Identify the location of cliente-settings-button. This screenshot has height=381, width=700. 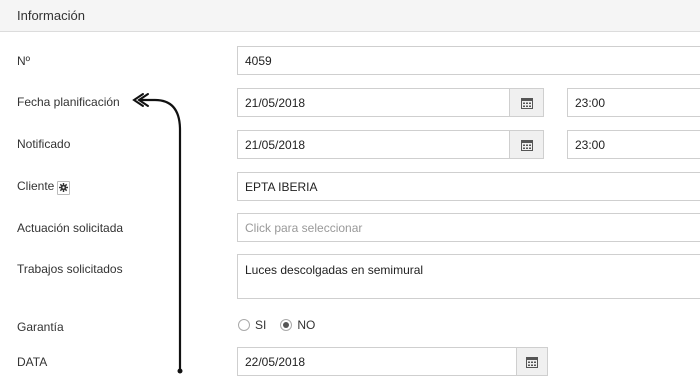
(64, 187).